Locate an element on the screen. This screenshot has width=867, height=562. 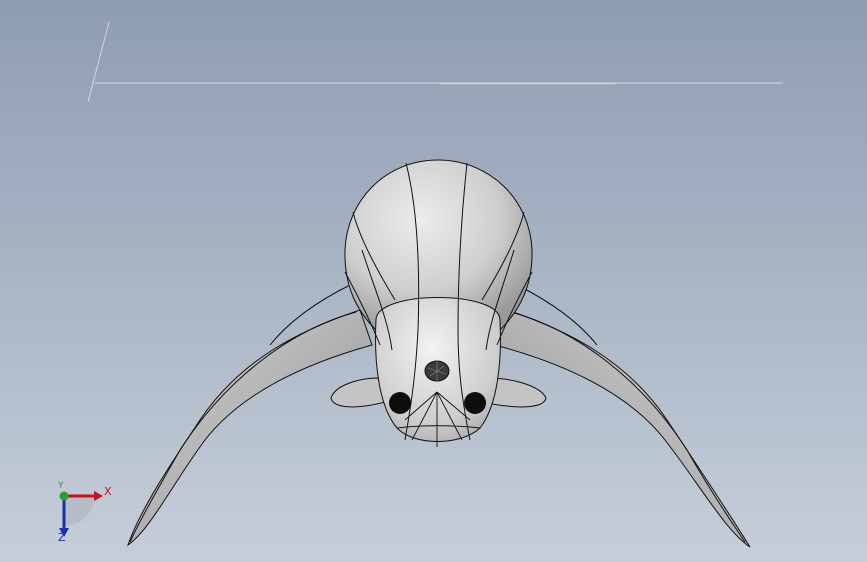
left-fin is located at coordinates (250, 428).